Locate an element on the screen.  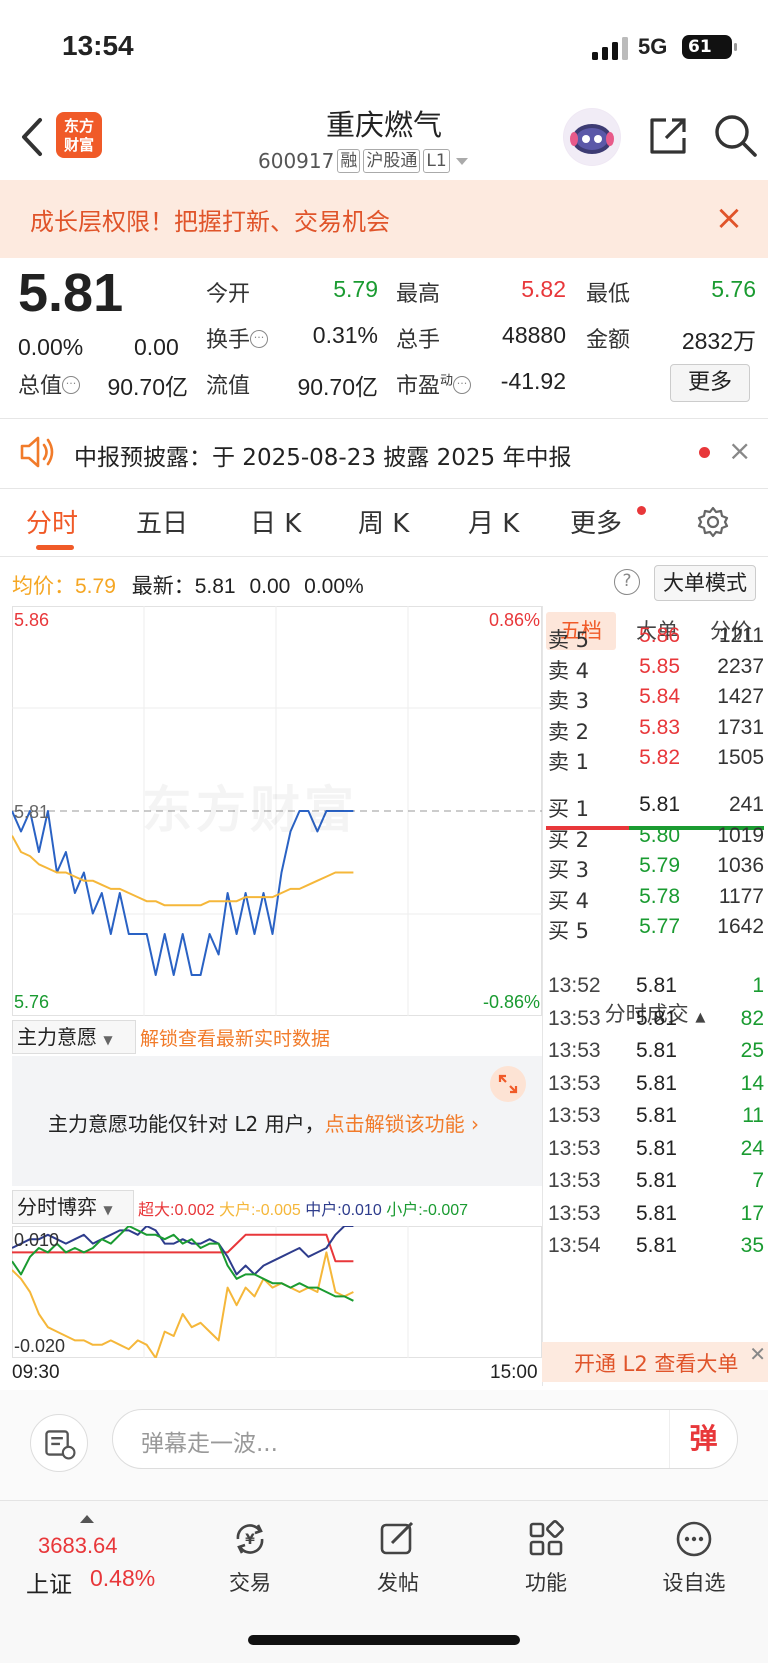
pe-label: 市盈动 ··· is located at coordinates (434, 384).